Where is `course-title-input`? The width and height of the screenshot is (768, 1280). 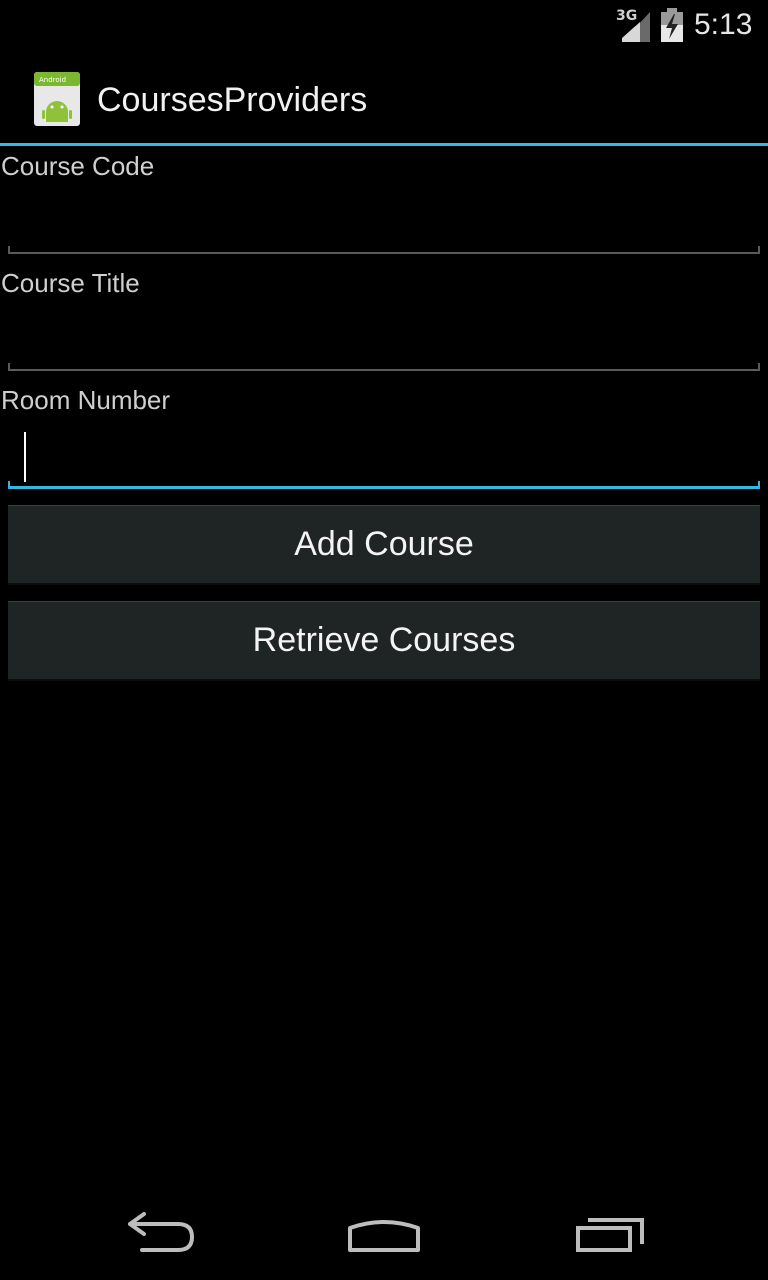 course-title-input is located at coordinates (384, 342).